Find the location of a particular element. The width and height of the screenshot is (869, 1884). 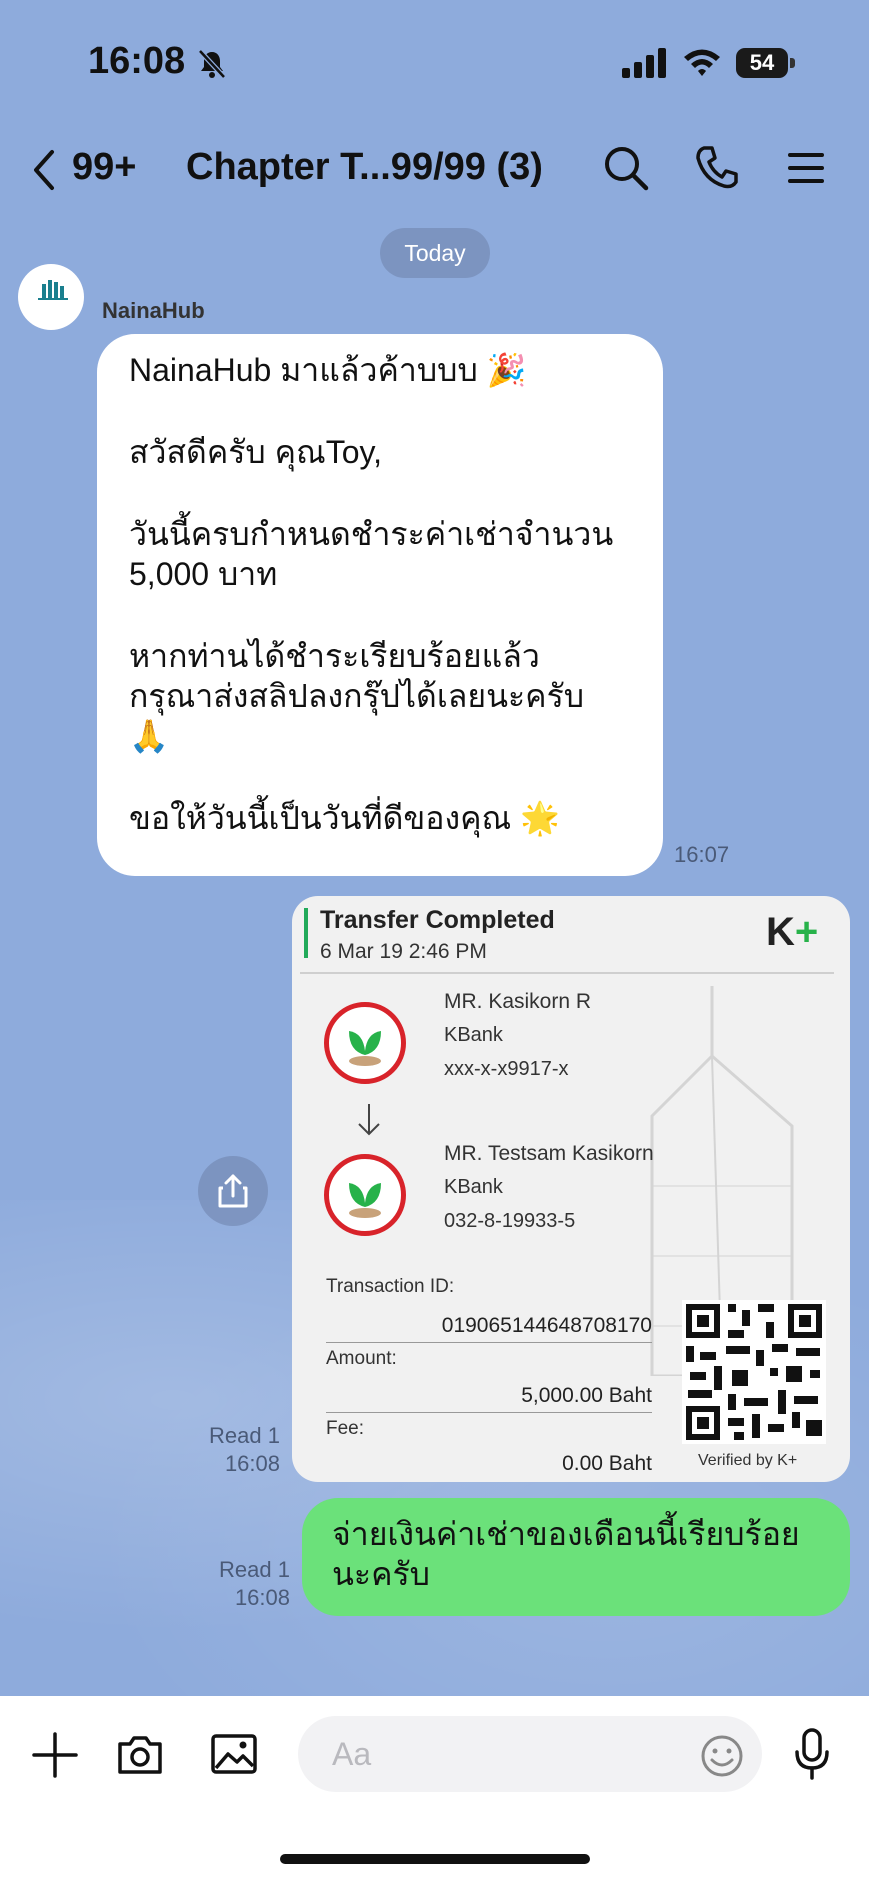

message-line: วันนี้ครบกำหนดชำระค่าเช่าจำนวน is located at coordinates (371, 534).